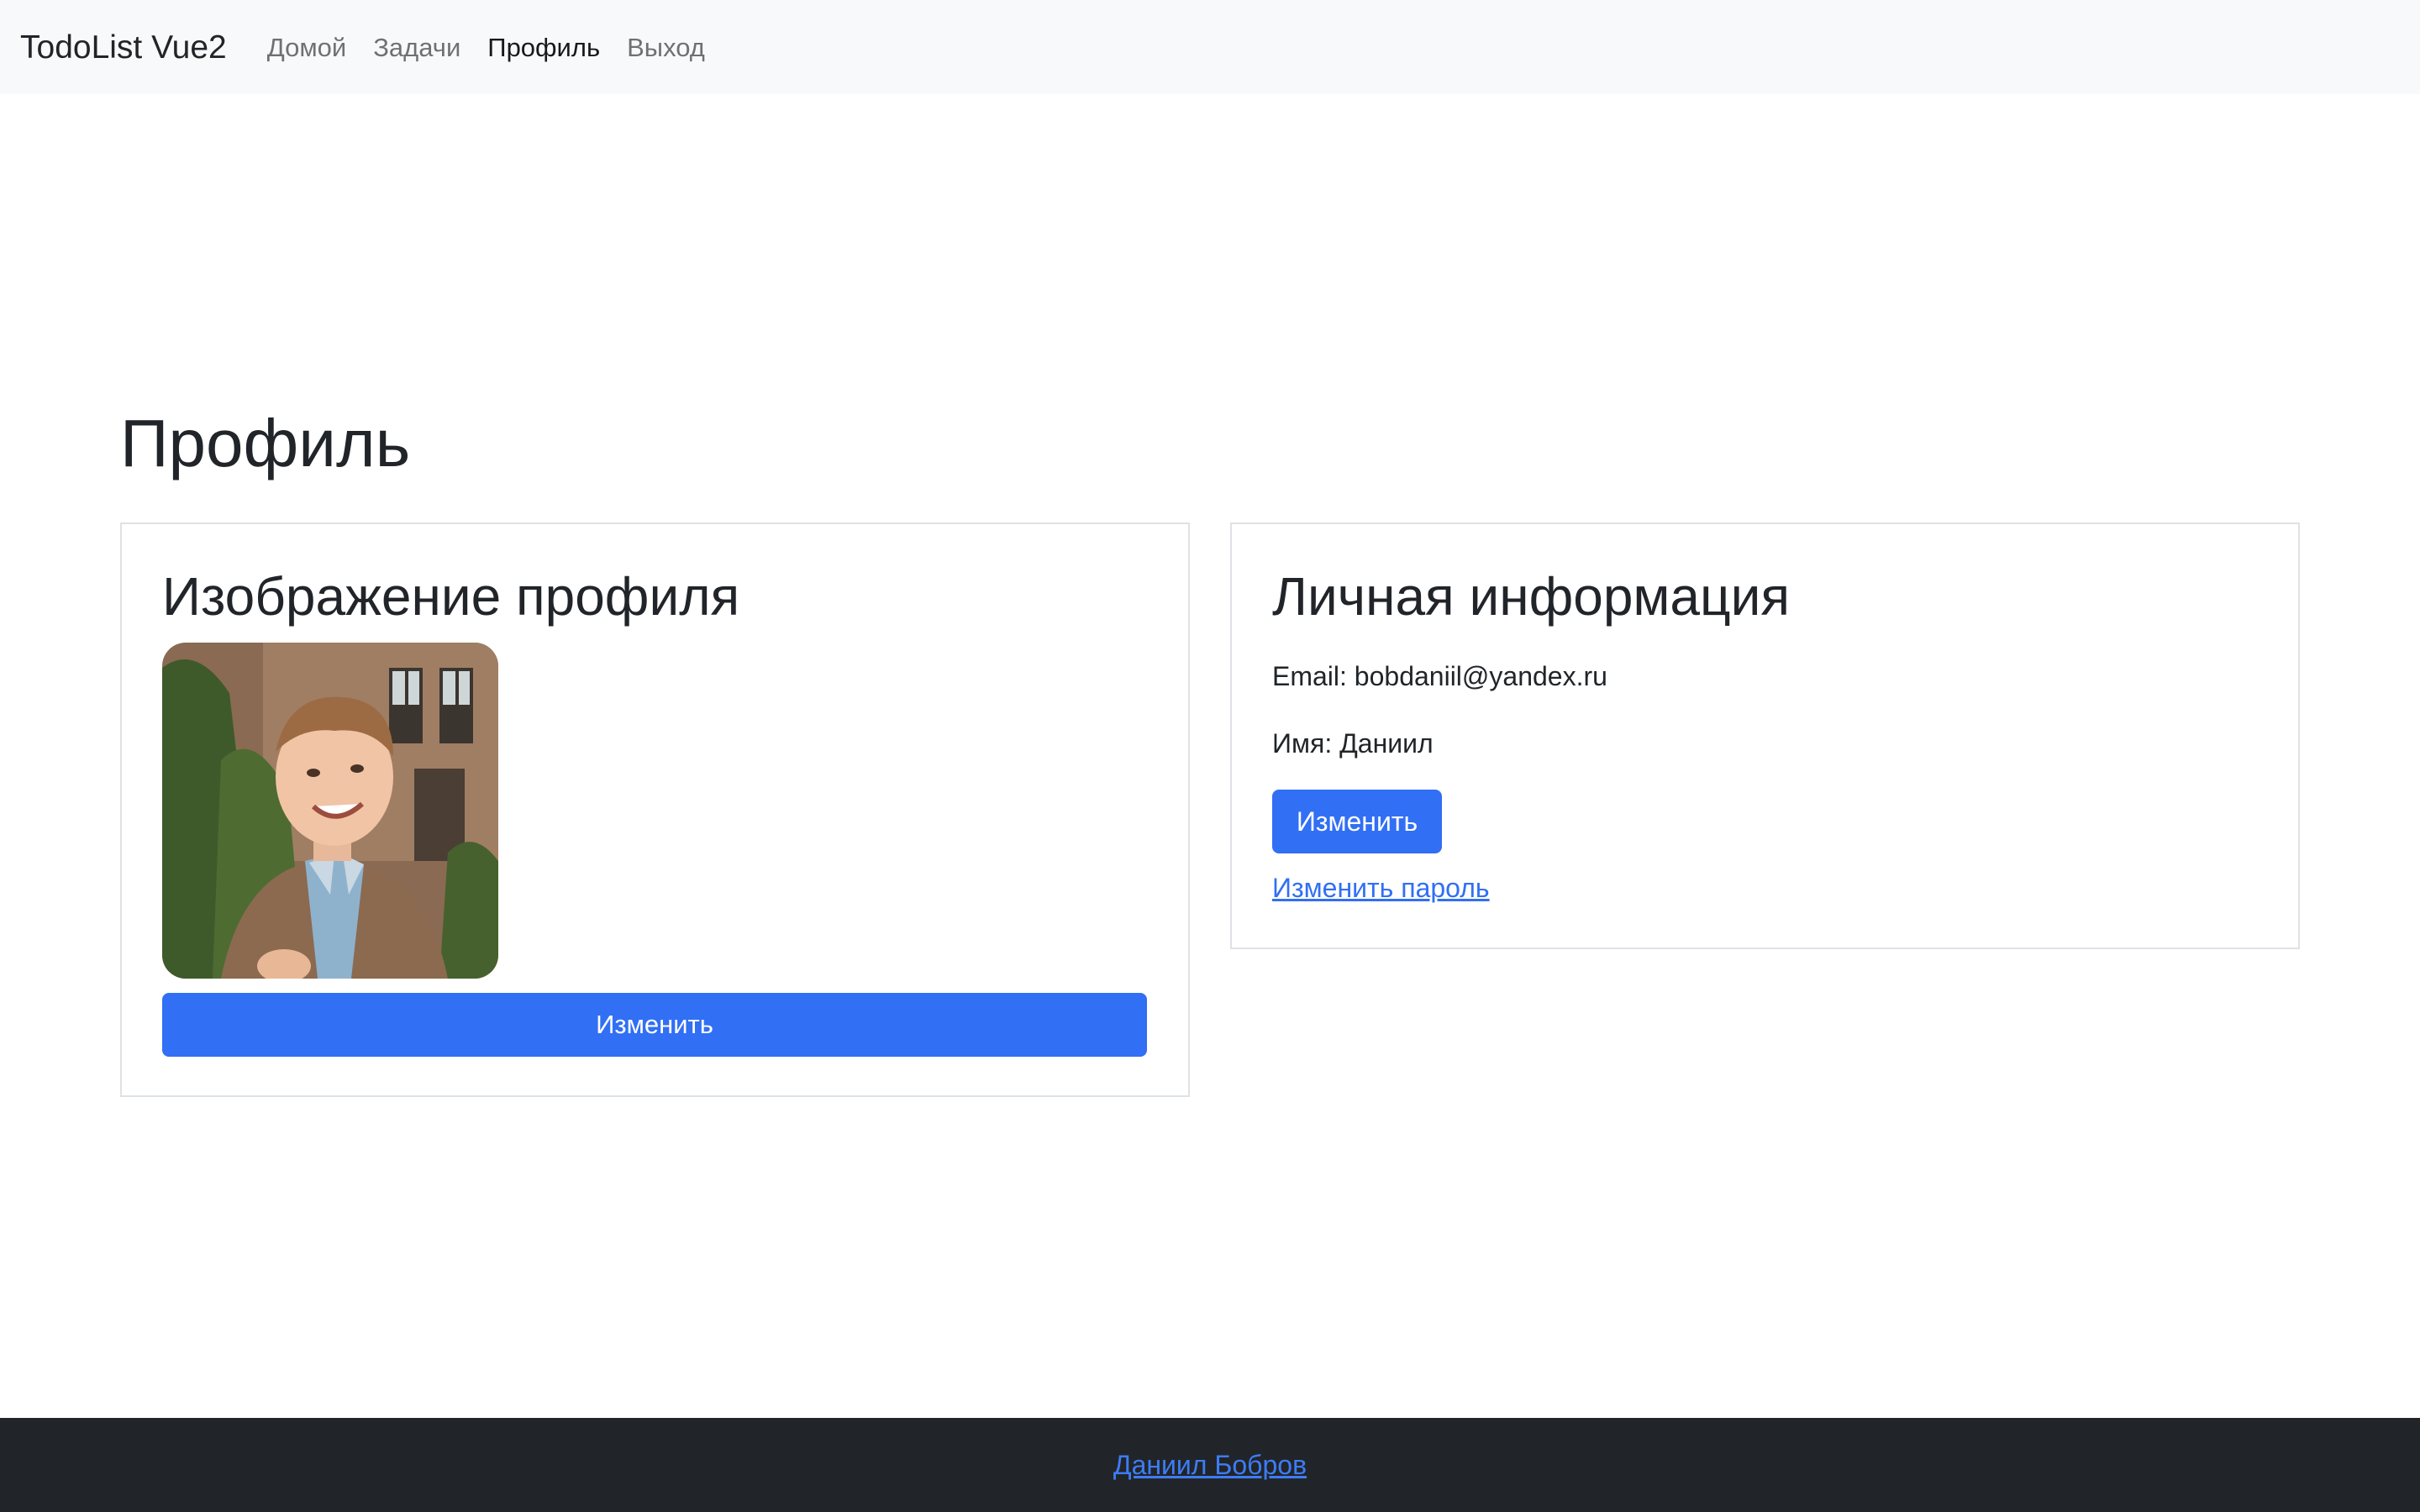  I want to click on footer-author-link: Даниил Бобров, so click(1210, 1465).